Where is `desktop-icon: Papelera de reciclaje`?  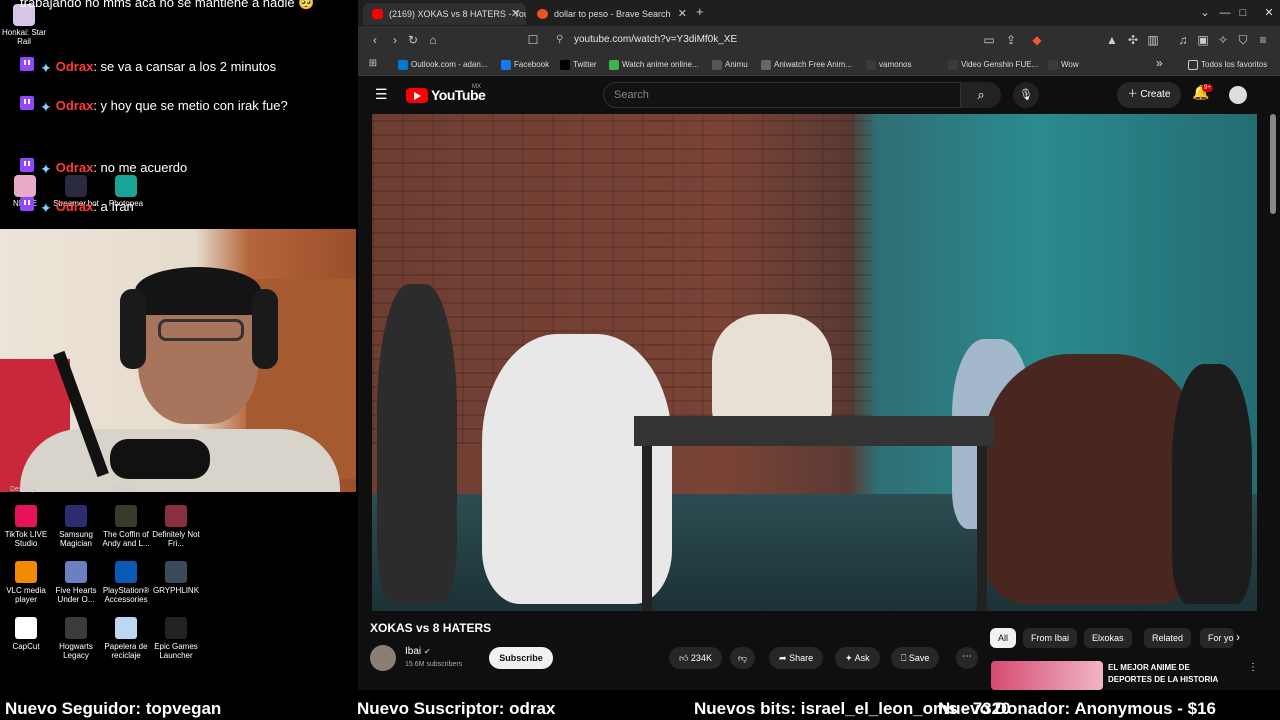 desktop-icon: Papelera de reciclaje is located at coordinates (126, 638).